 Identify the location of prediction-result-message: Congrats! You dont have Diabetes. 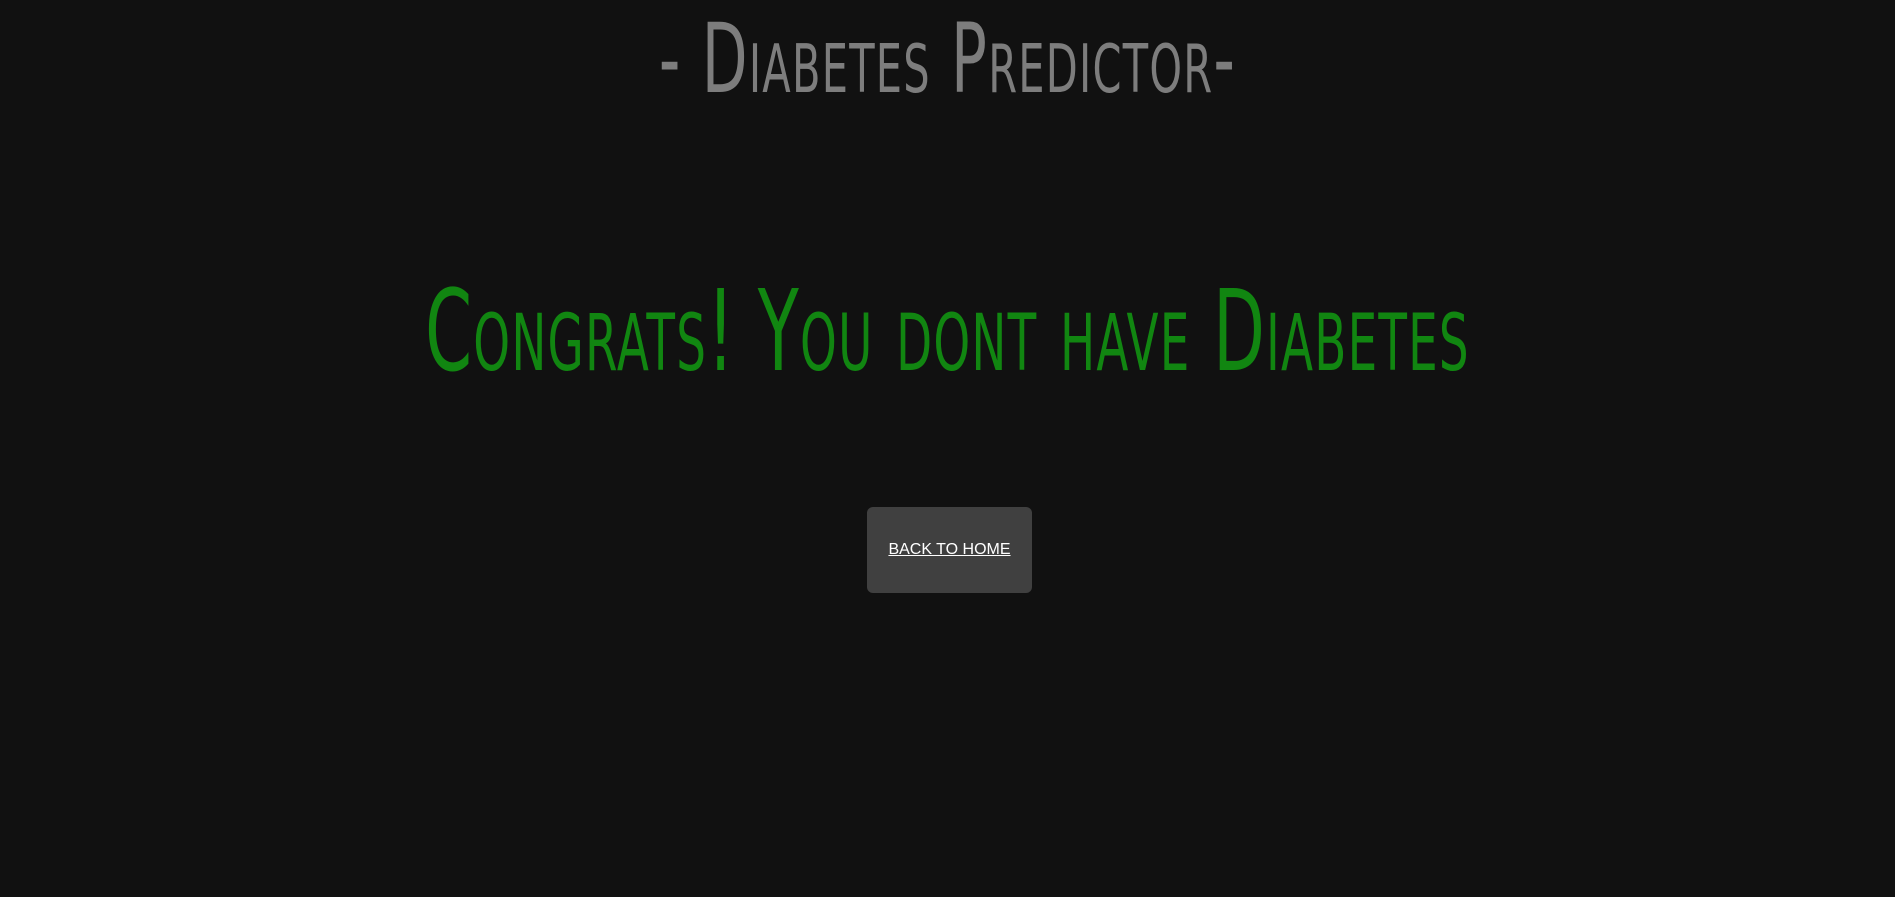
(947, 332).